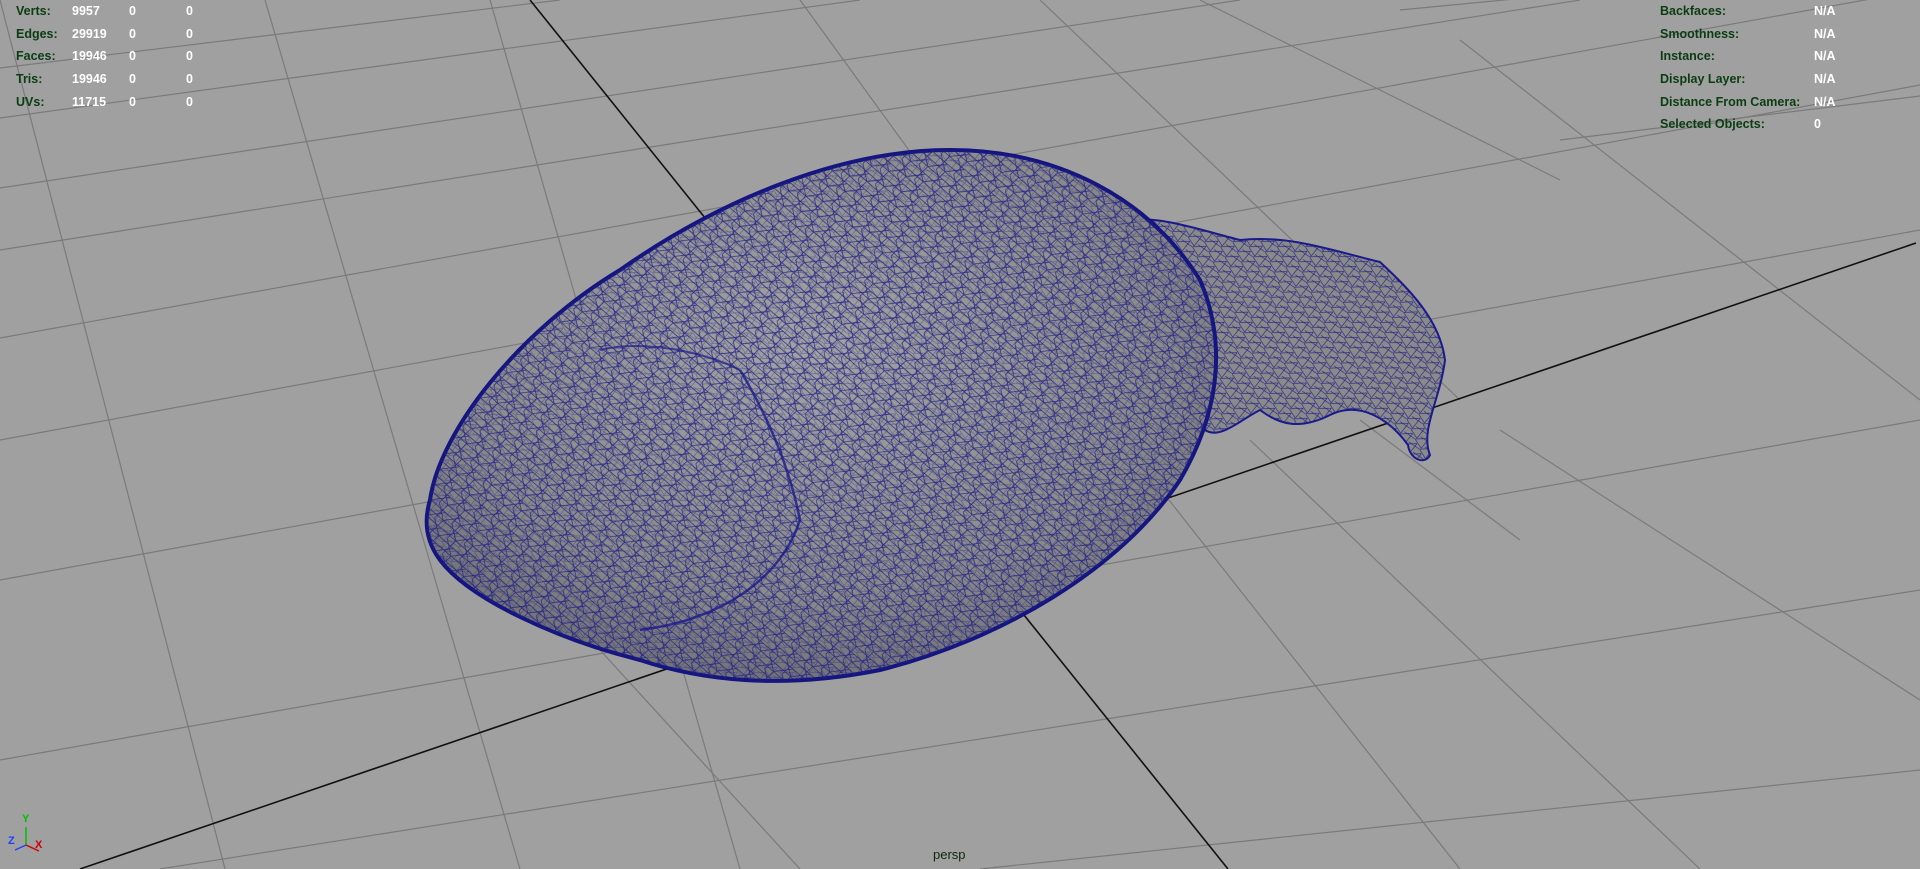  I want to click on camera-name: persp, so click(949, 854).